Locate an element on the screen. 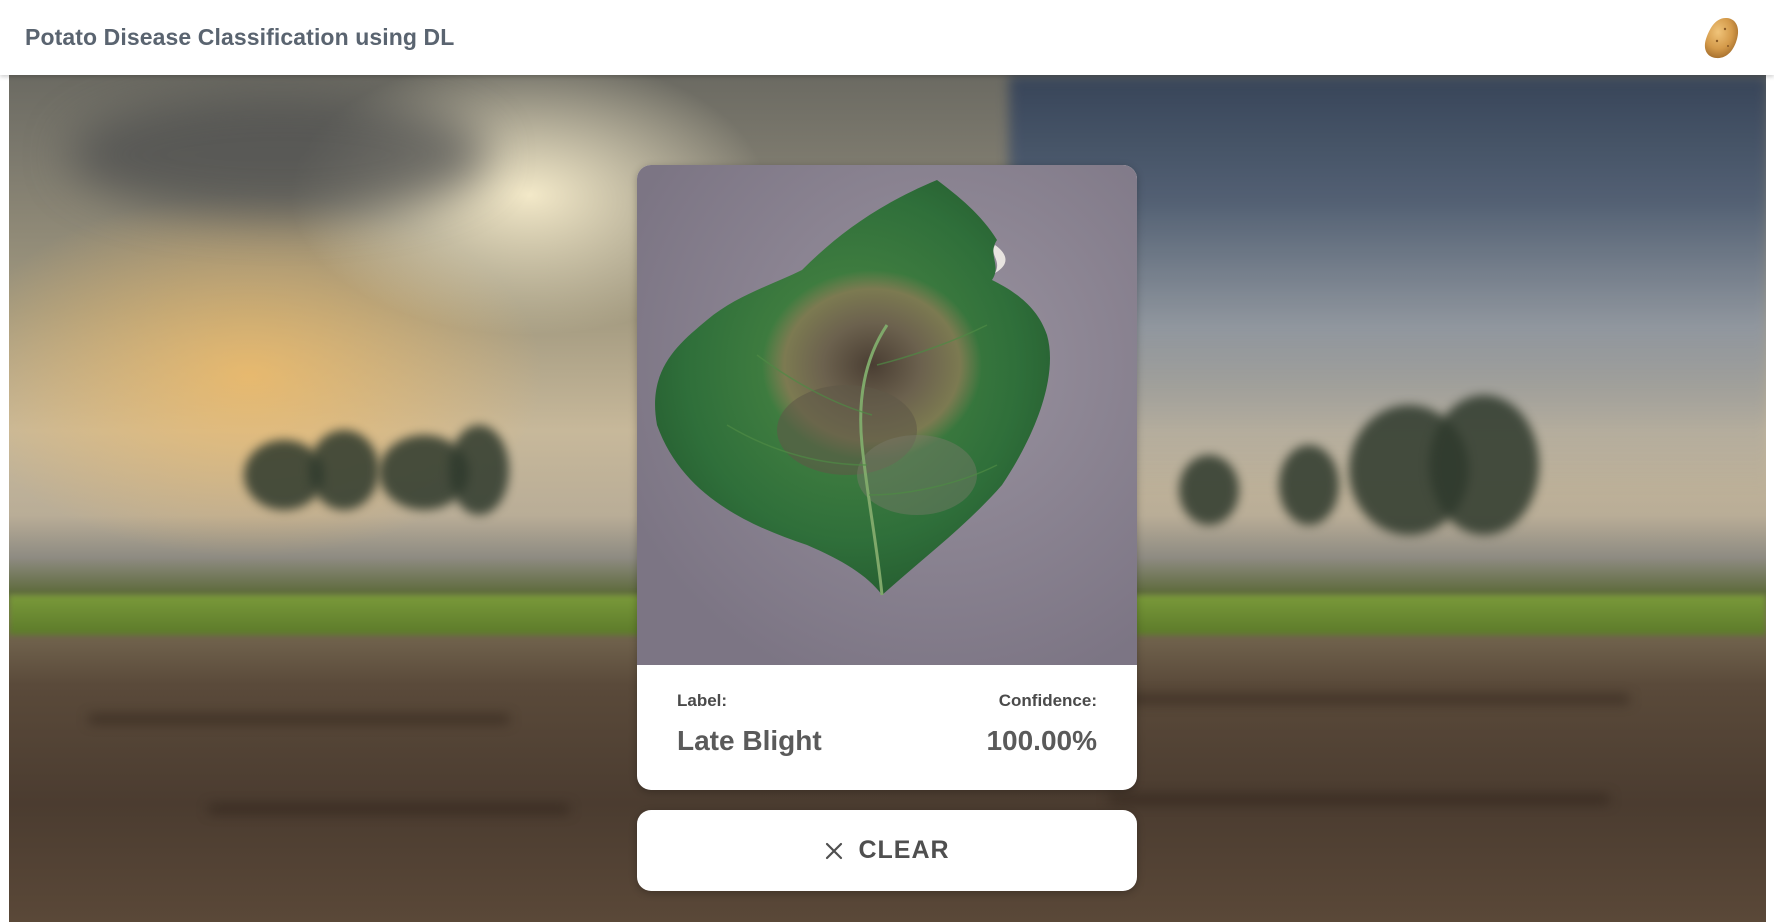 The image size is (1774, 922). confidence-section: Confidence: 100.00% is located at coordinates (1041, 724).